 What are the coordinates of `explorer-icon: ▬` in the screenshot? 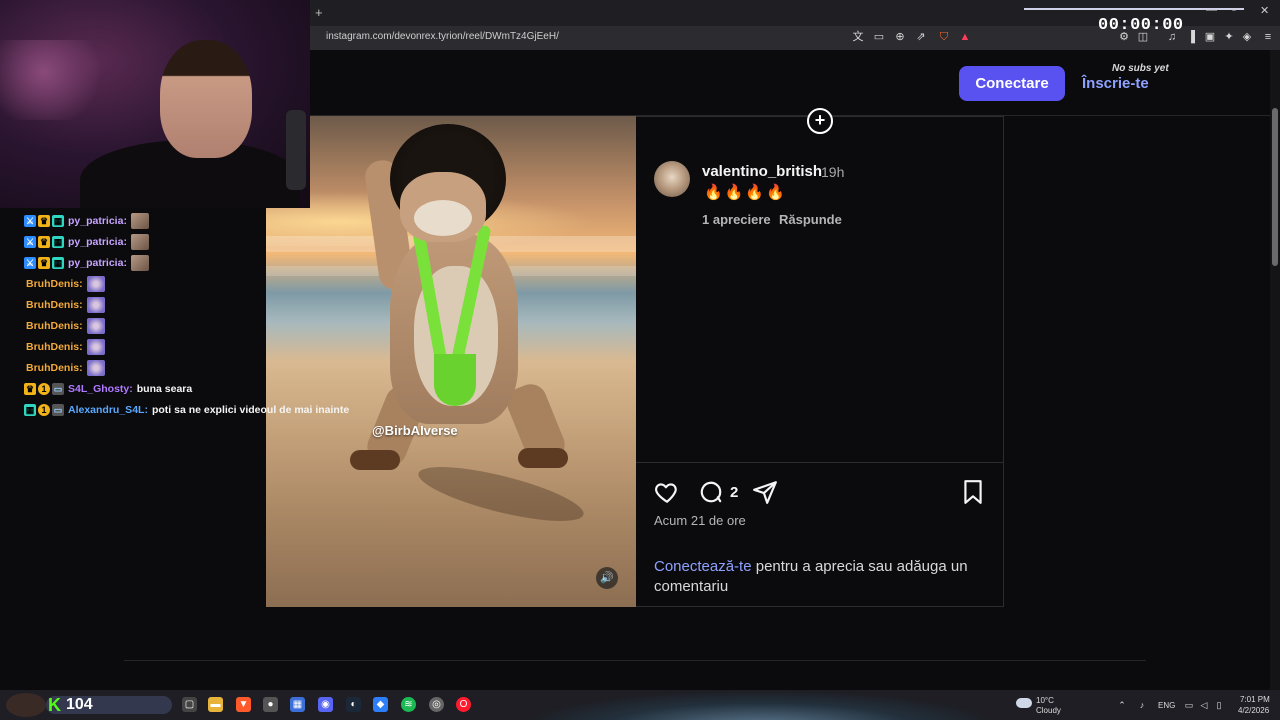 It's located at (215, 704).